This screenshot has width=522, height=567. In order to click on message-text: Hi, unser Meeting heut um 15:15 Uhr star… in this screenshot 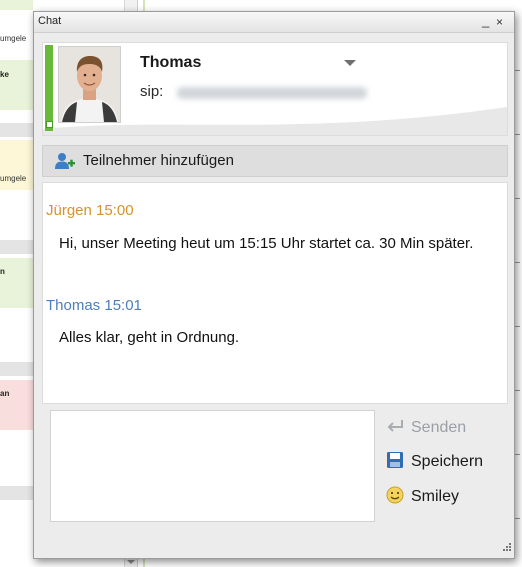, I will do `click(266, 243)`.